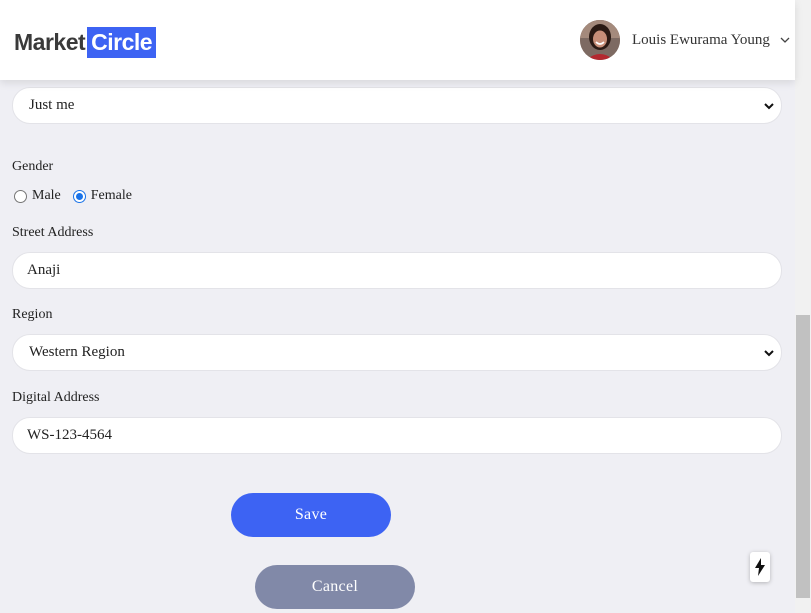 The width and height of the screenshot is (811, 613). What do you see at coordinates (803, 456) in the screenshot?
I see `scrollbar-thumb` at bounding box center [803, 456].